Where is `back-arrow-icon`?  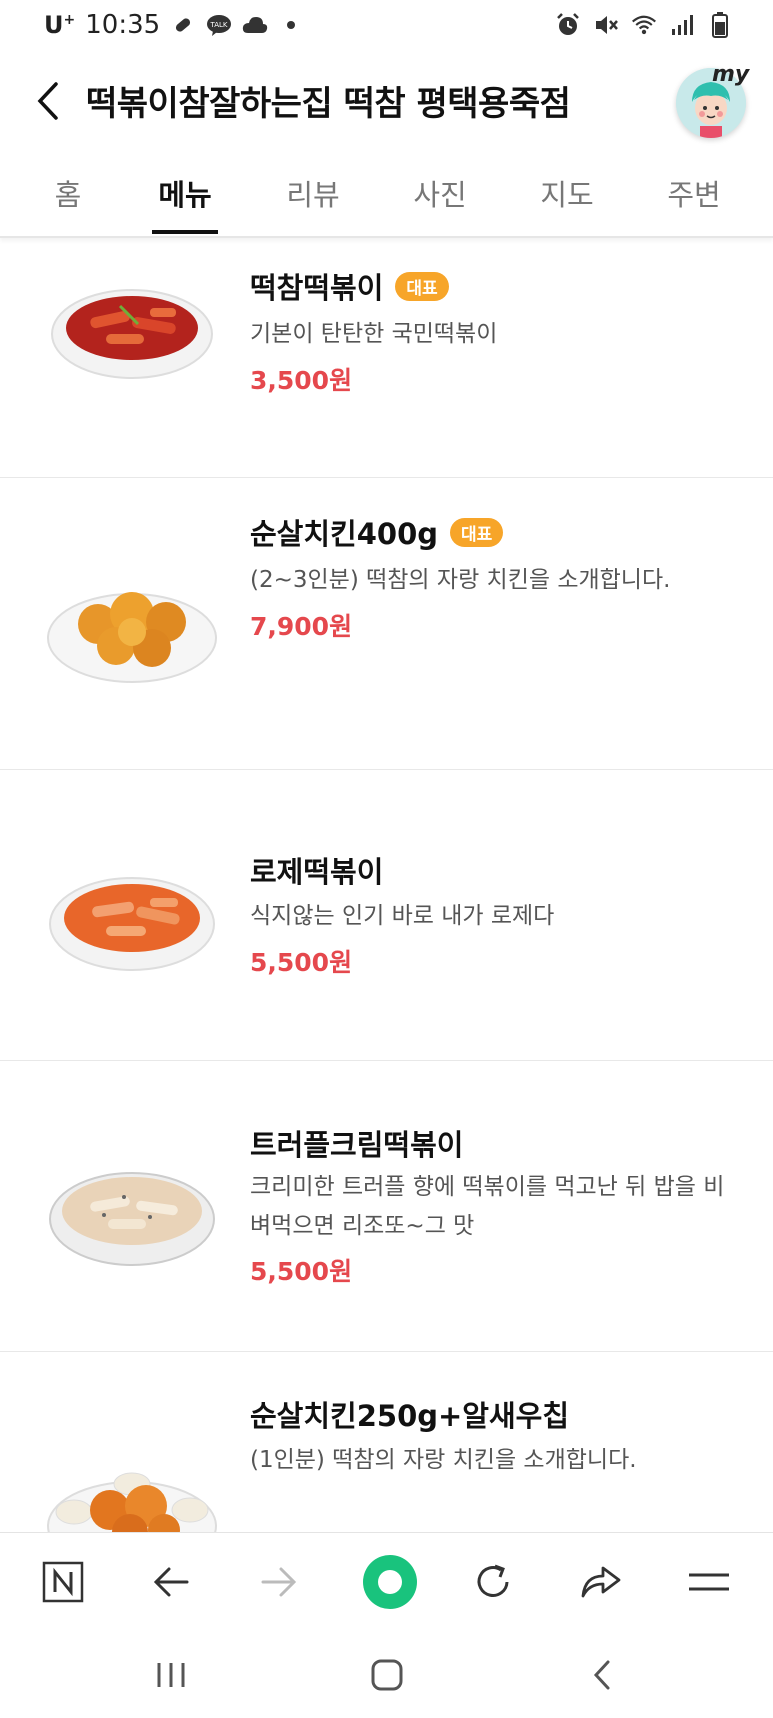
back-arrow-icon is located at coordinates (171, 1582).